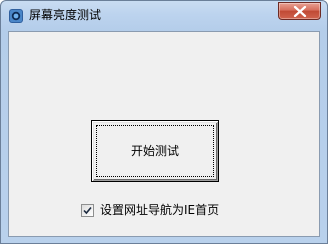 The image size is (328, 244). I want to click on close-icon, so click(300, 11).